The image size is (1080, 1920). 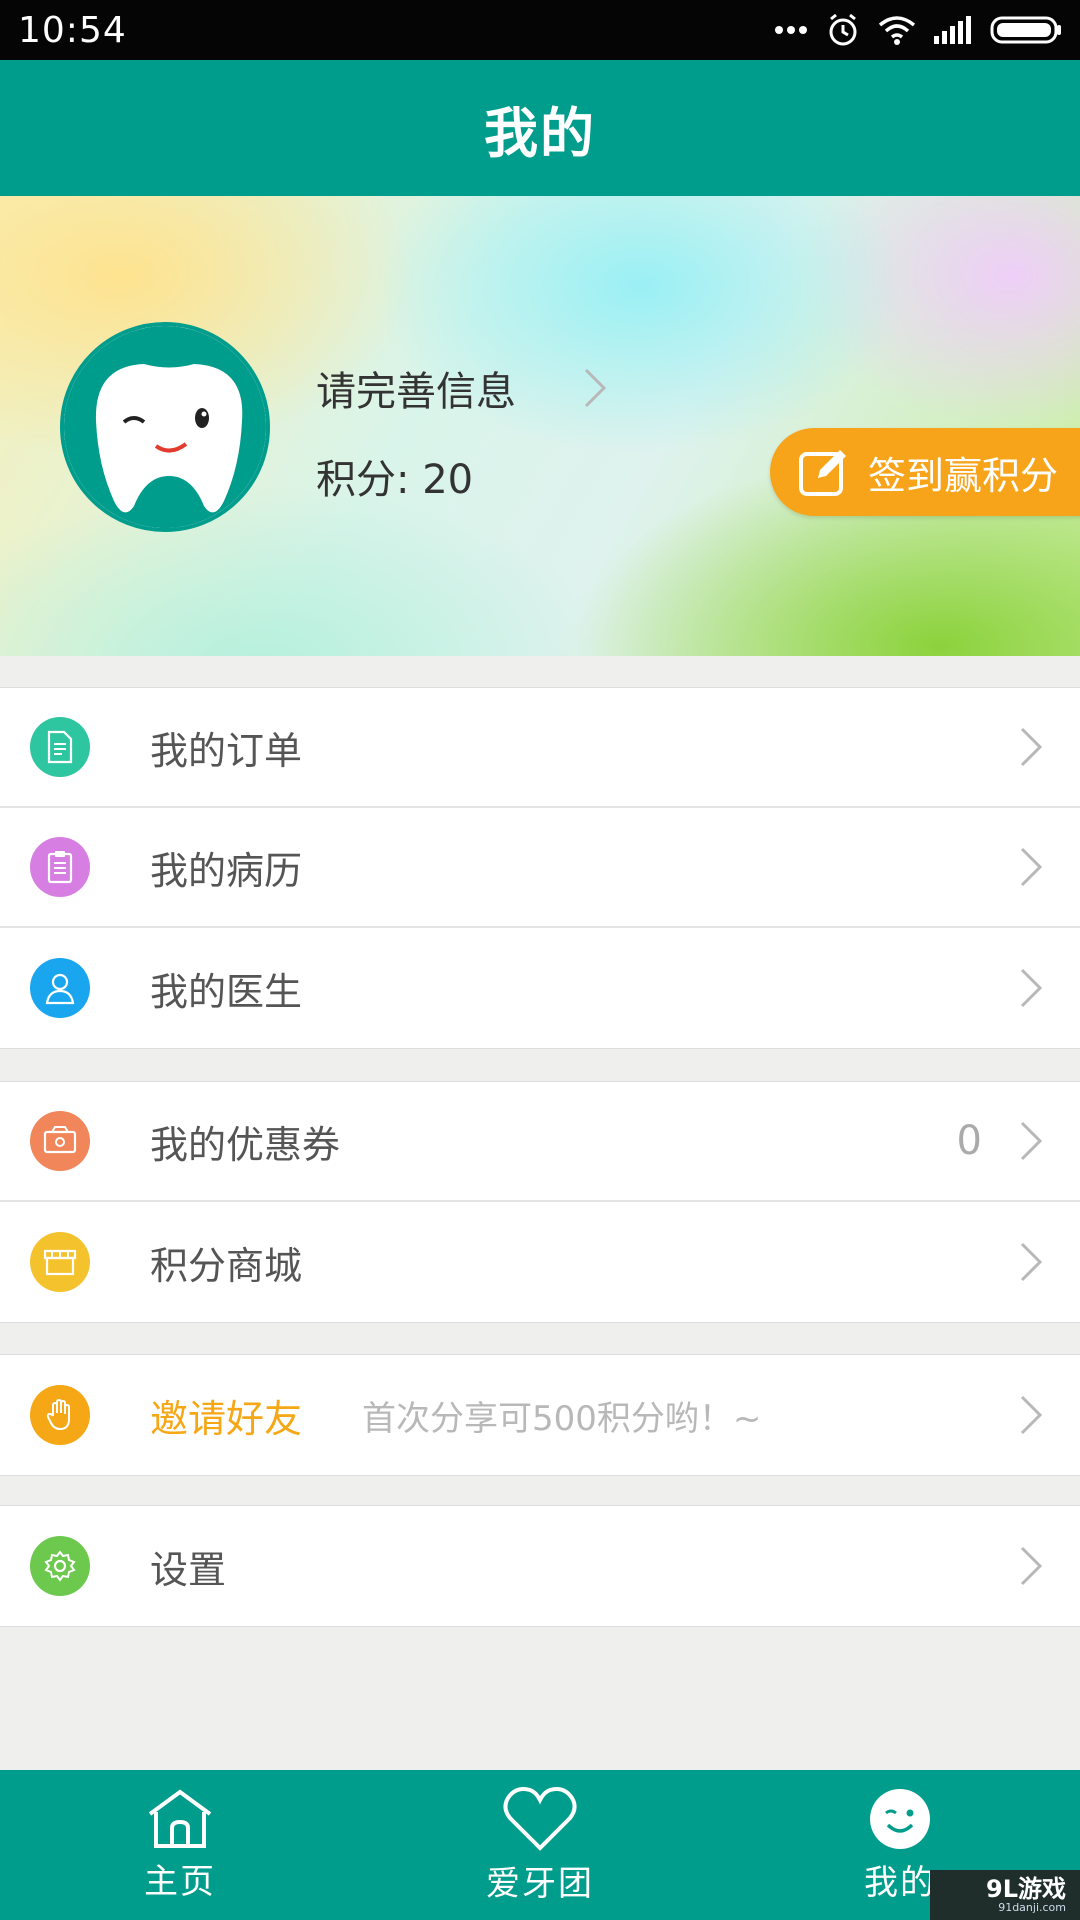 What do you see at coordinates (1032, 1907) in the screenshot?
I see `watermark-sub: 91danji.com` at bounding box center [1032, 1907].